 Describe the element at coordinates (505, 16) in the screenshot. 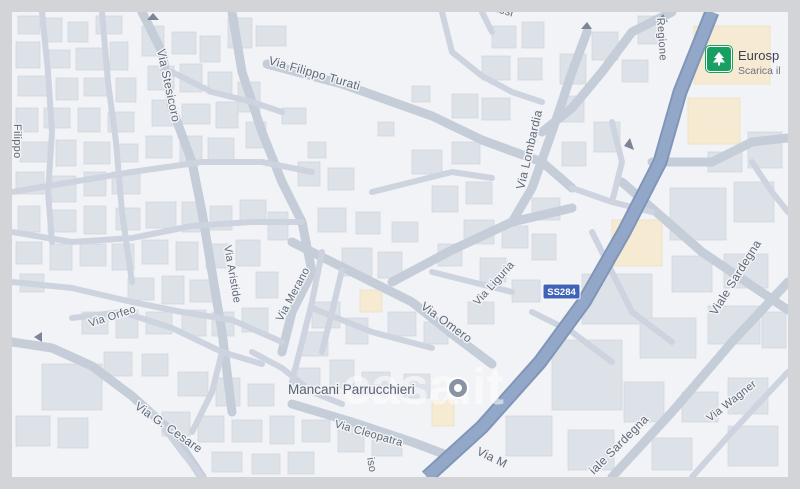

I see `label-top-partial: issi` at that location.